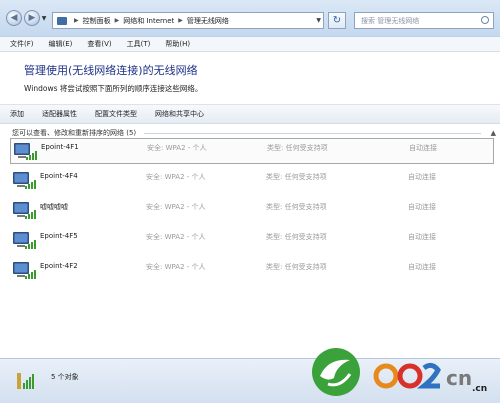 This screenshot has width=500, height=403. Describe the element at coordinates (250, 44) in the screenshot. I see `menu-bar: 文件(F) 编辑(E) 查看(V) 工具(T) 帮助(H)` at that location.